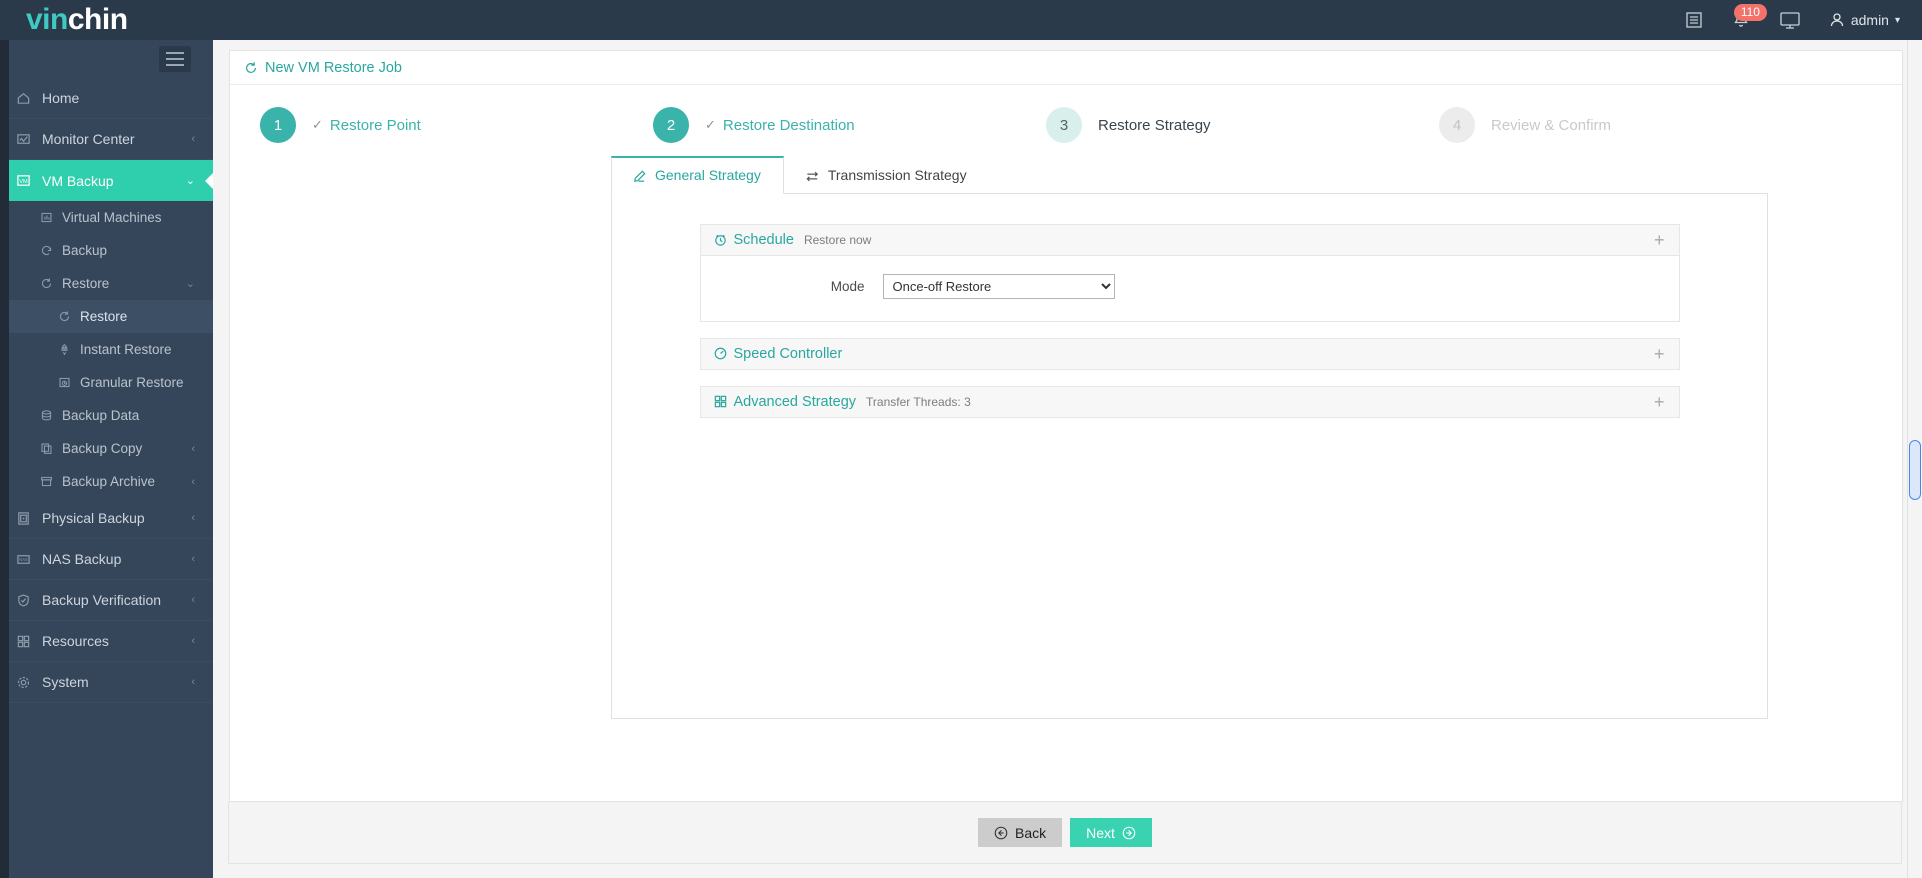  I want to click on user-icon, so click(1836, 20).